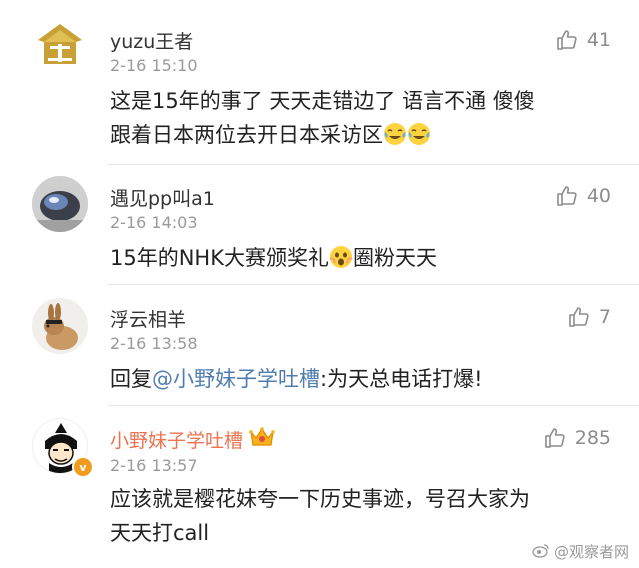 The image size is (639, 568). Describe the element at coordinates (154, 343) in the screenshot. I see `comment-time: 2-16 13:58` at that location.